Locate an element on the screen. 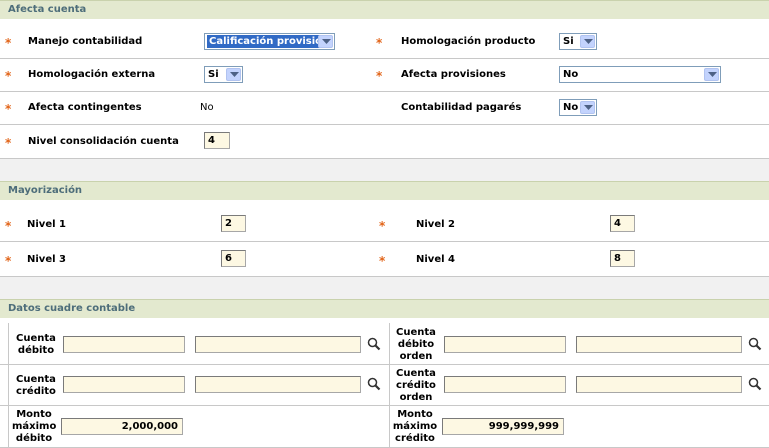 The image size is (769, 448). nivel4-label: Nivel 4 is located at coordinates (435, 259).